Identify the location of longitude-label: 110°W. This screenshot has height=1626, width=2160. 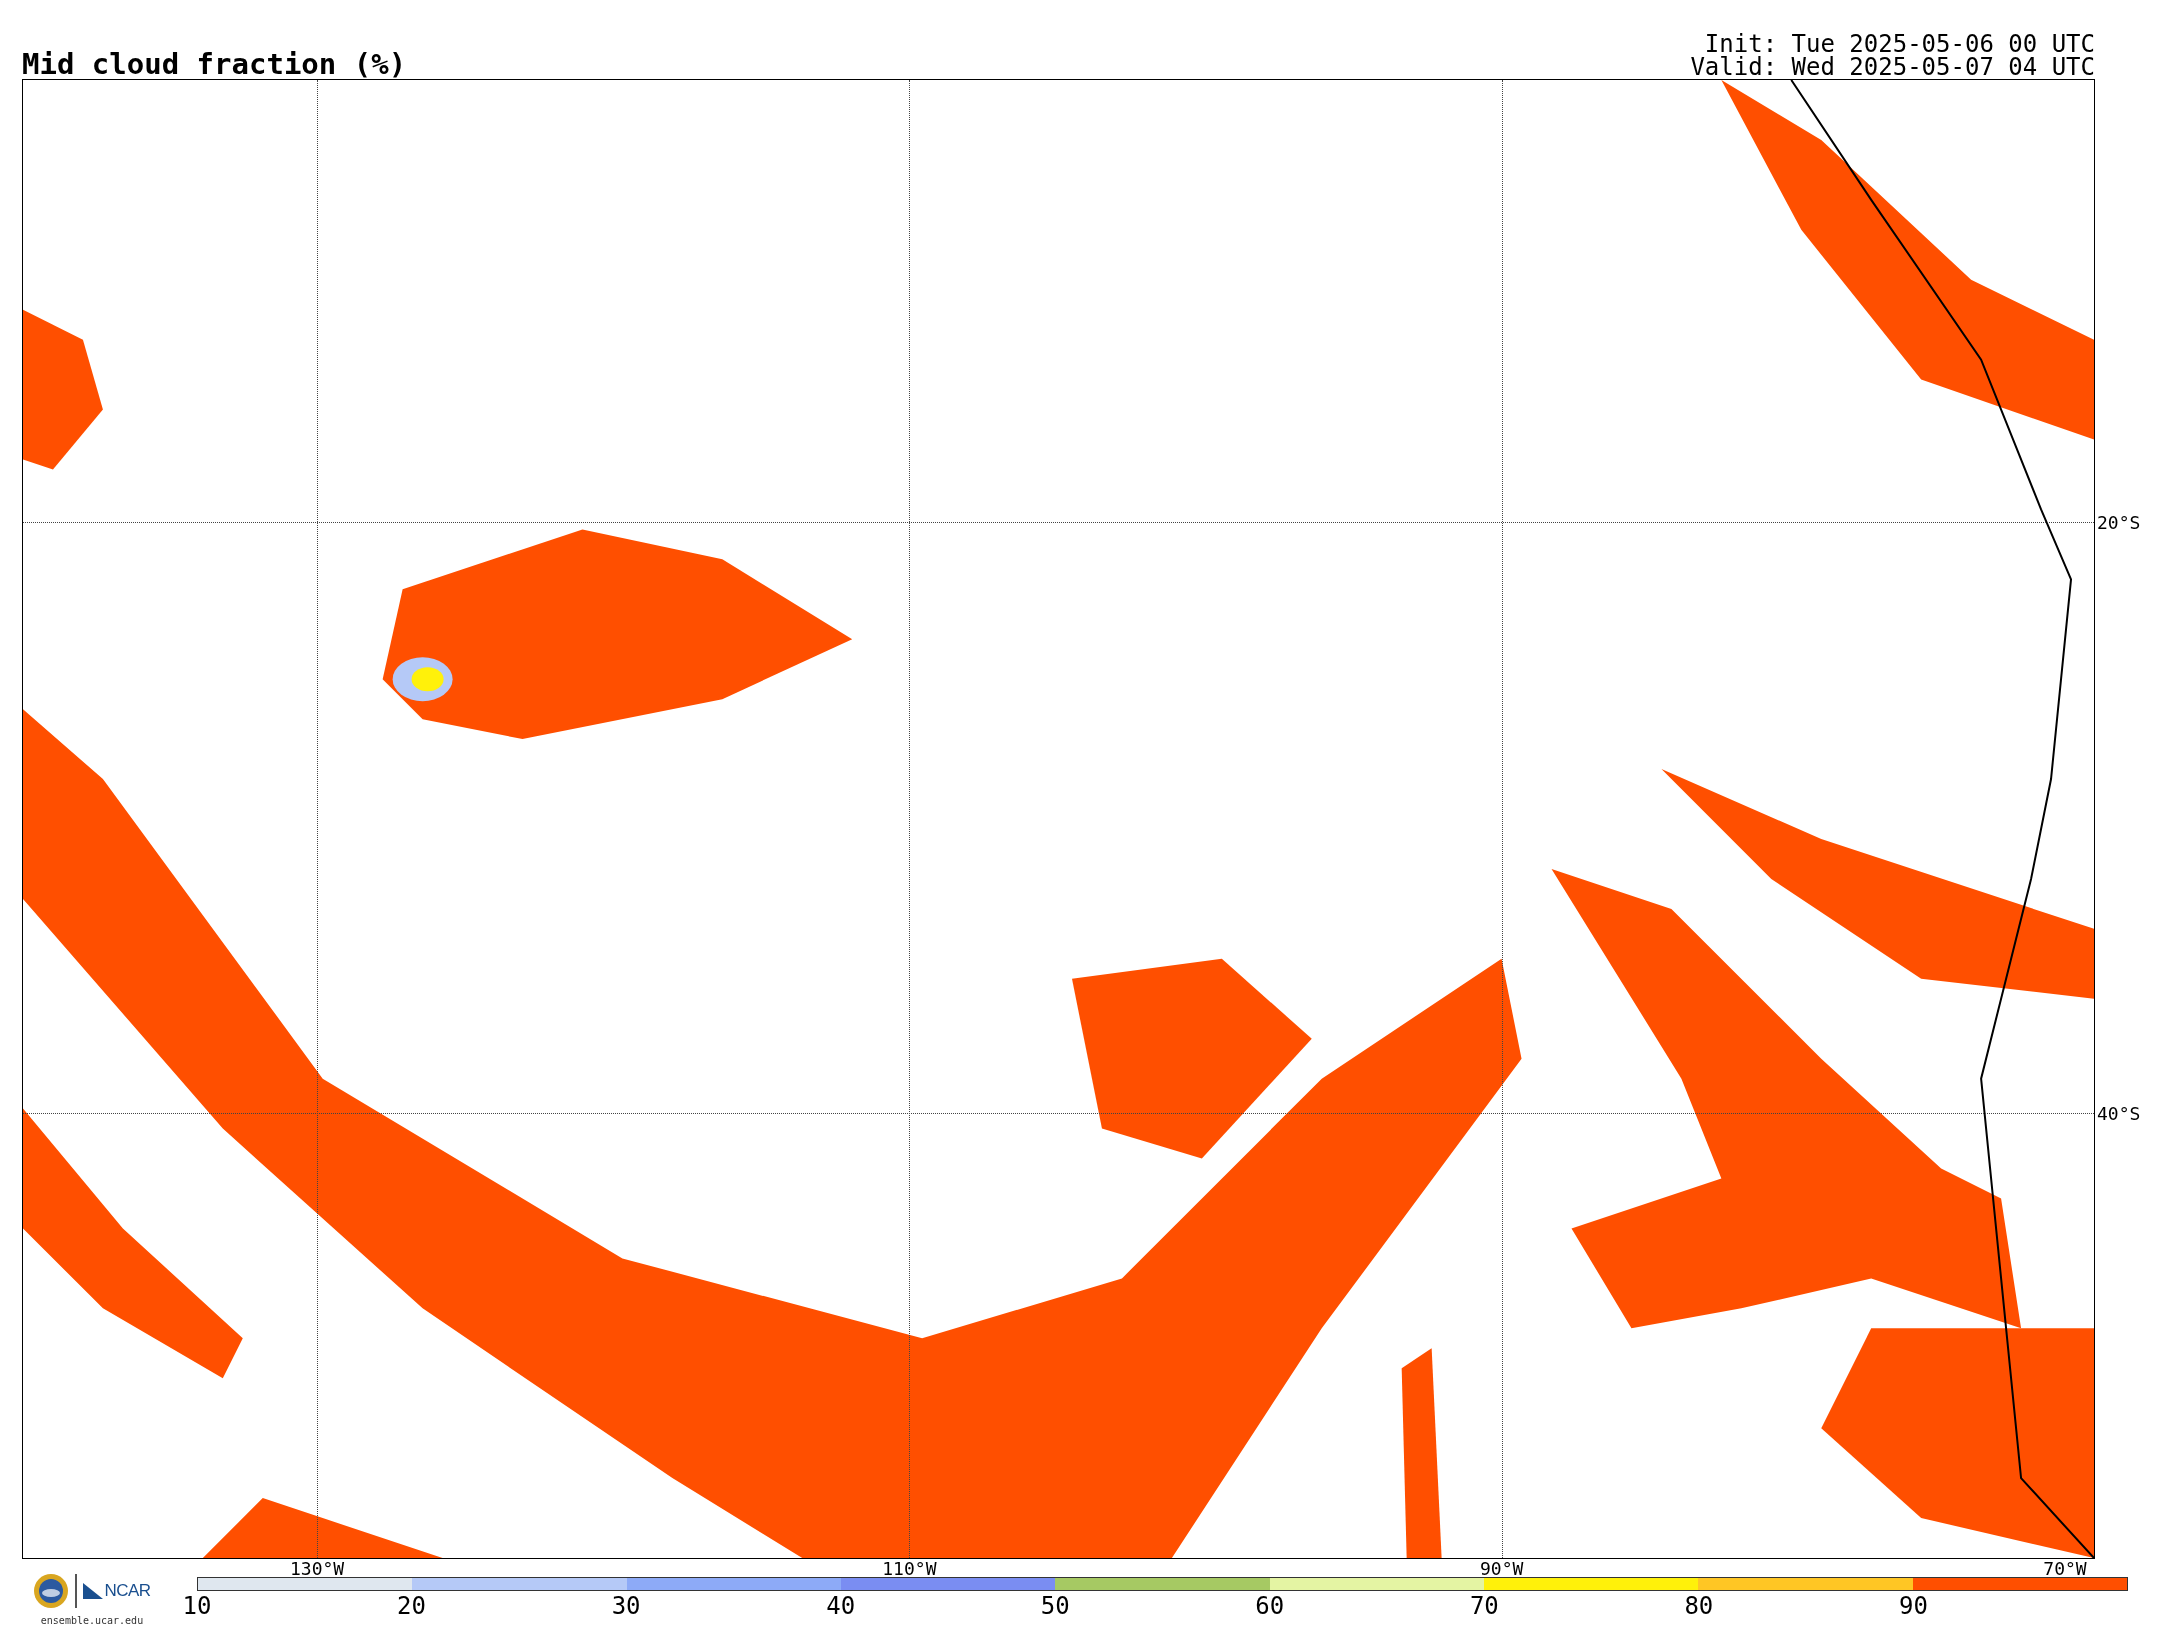
(909, 1568).